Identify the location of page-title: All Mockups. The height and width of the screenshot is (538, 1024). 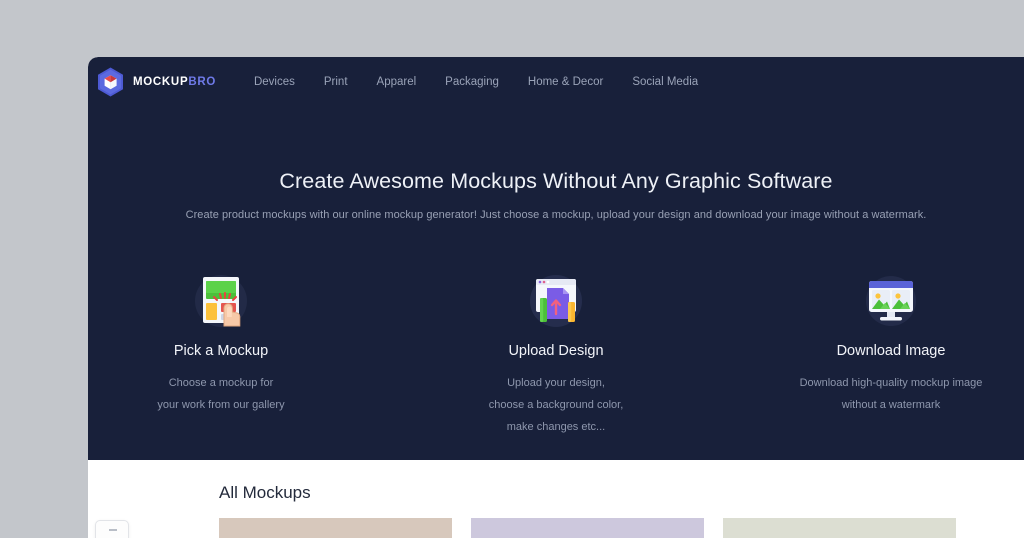
(265, 492).